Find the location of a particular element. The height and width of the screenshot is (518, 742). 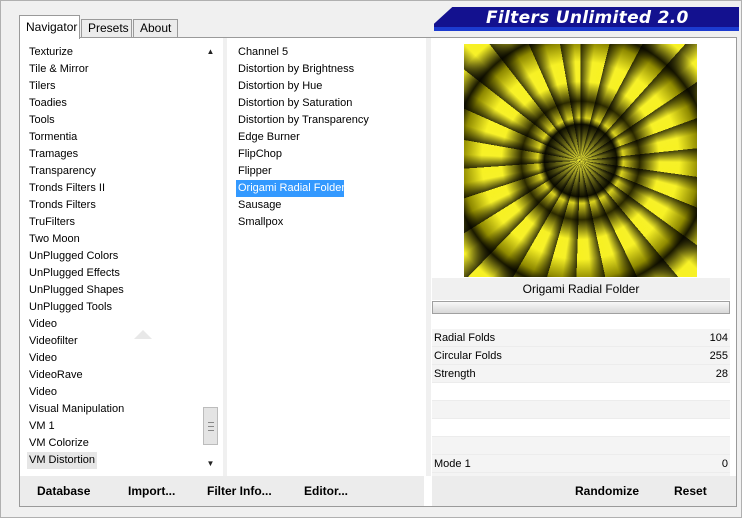

param-value: 255 is located at coordinates (718, 356).